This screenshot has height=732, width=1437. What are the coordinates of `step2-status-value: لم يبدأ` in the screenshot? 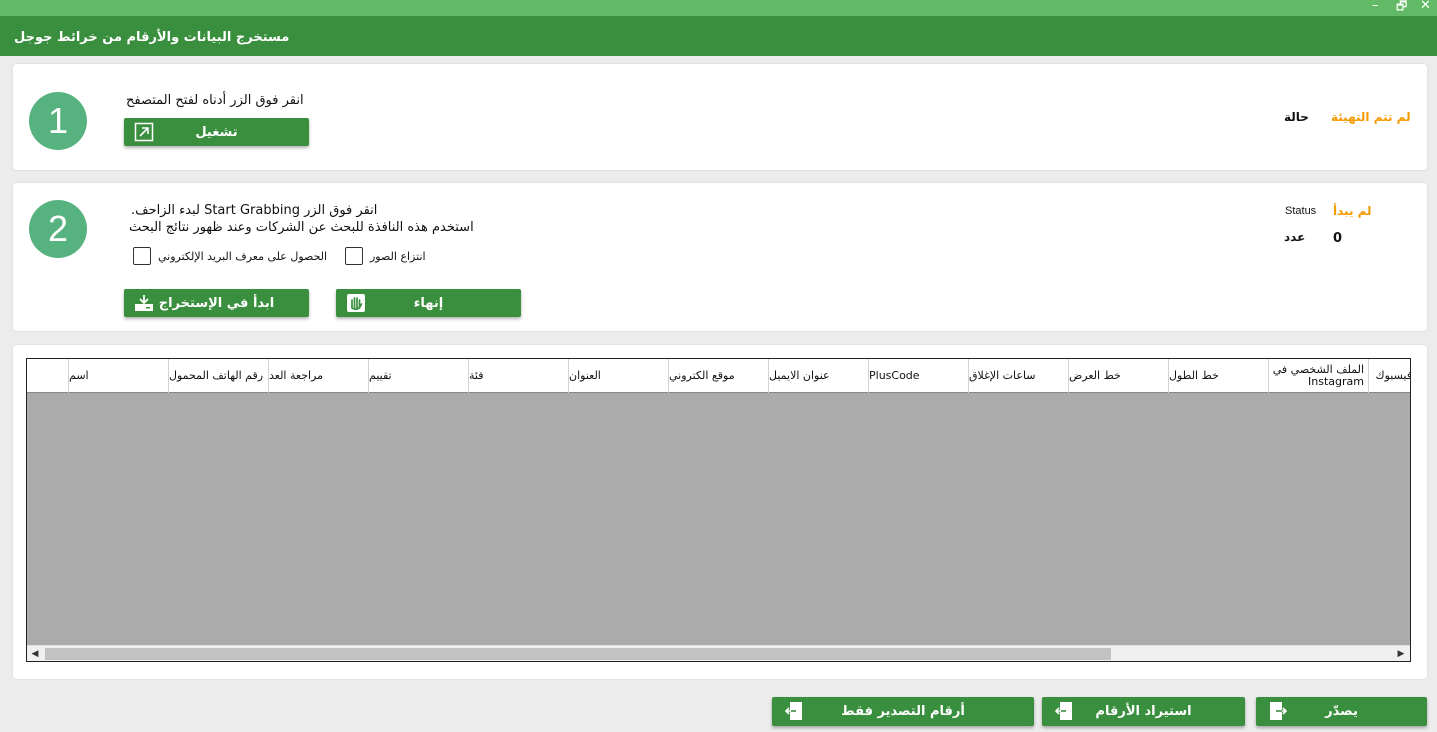 It's located at (1352, 211).